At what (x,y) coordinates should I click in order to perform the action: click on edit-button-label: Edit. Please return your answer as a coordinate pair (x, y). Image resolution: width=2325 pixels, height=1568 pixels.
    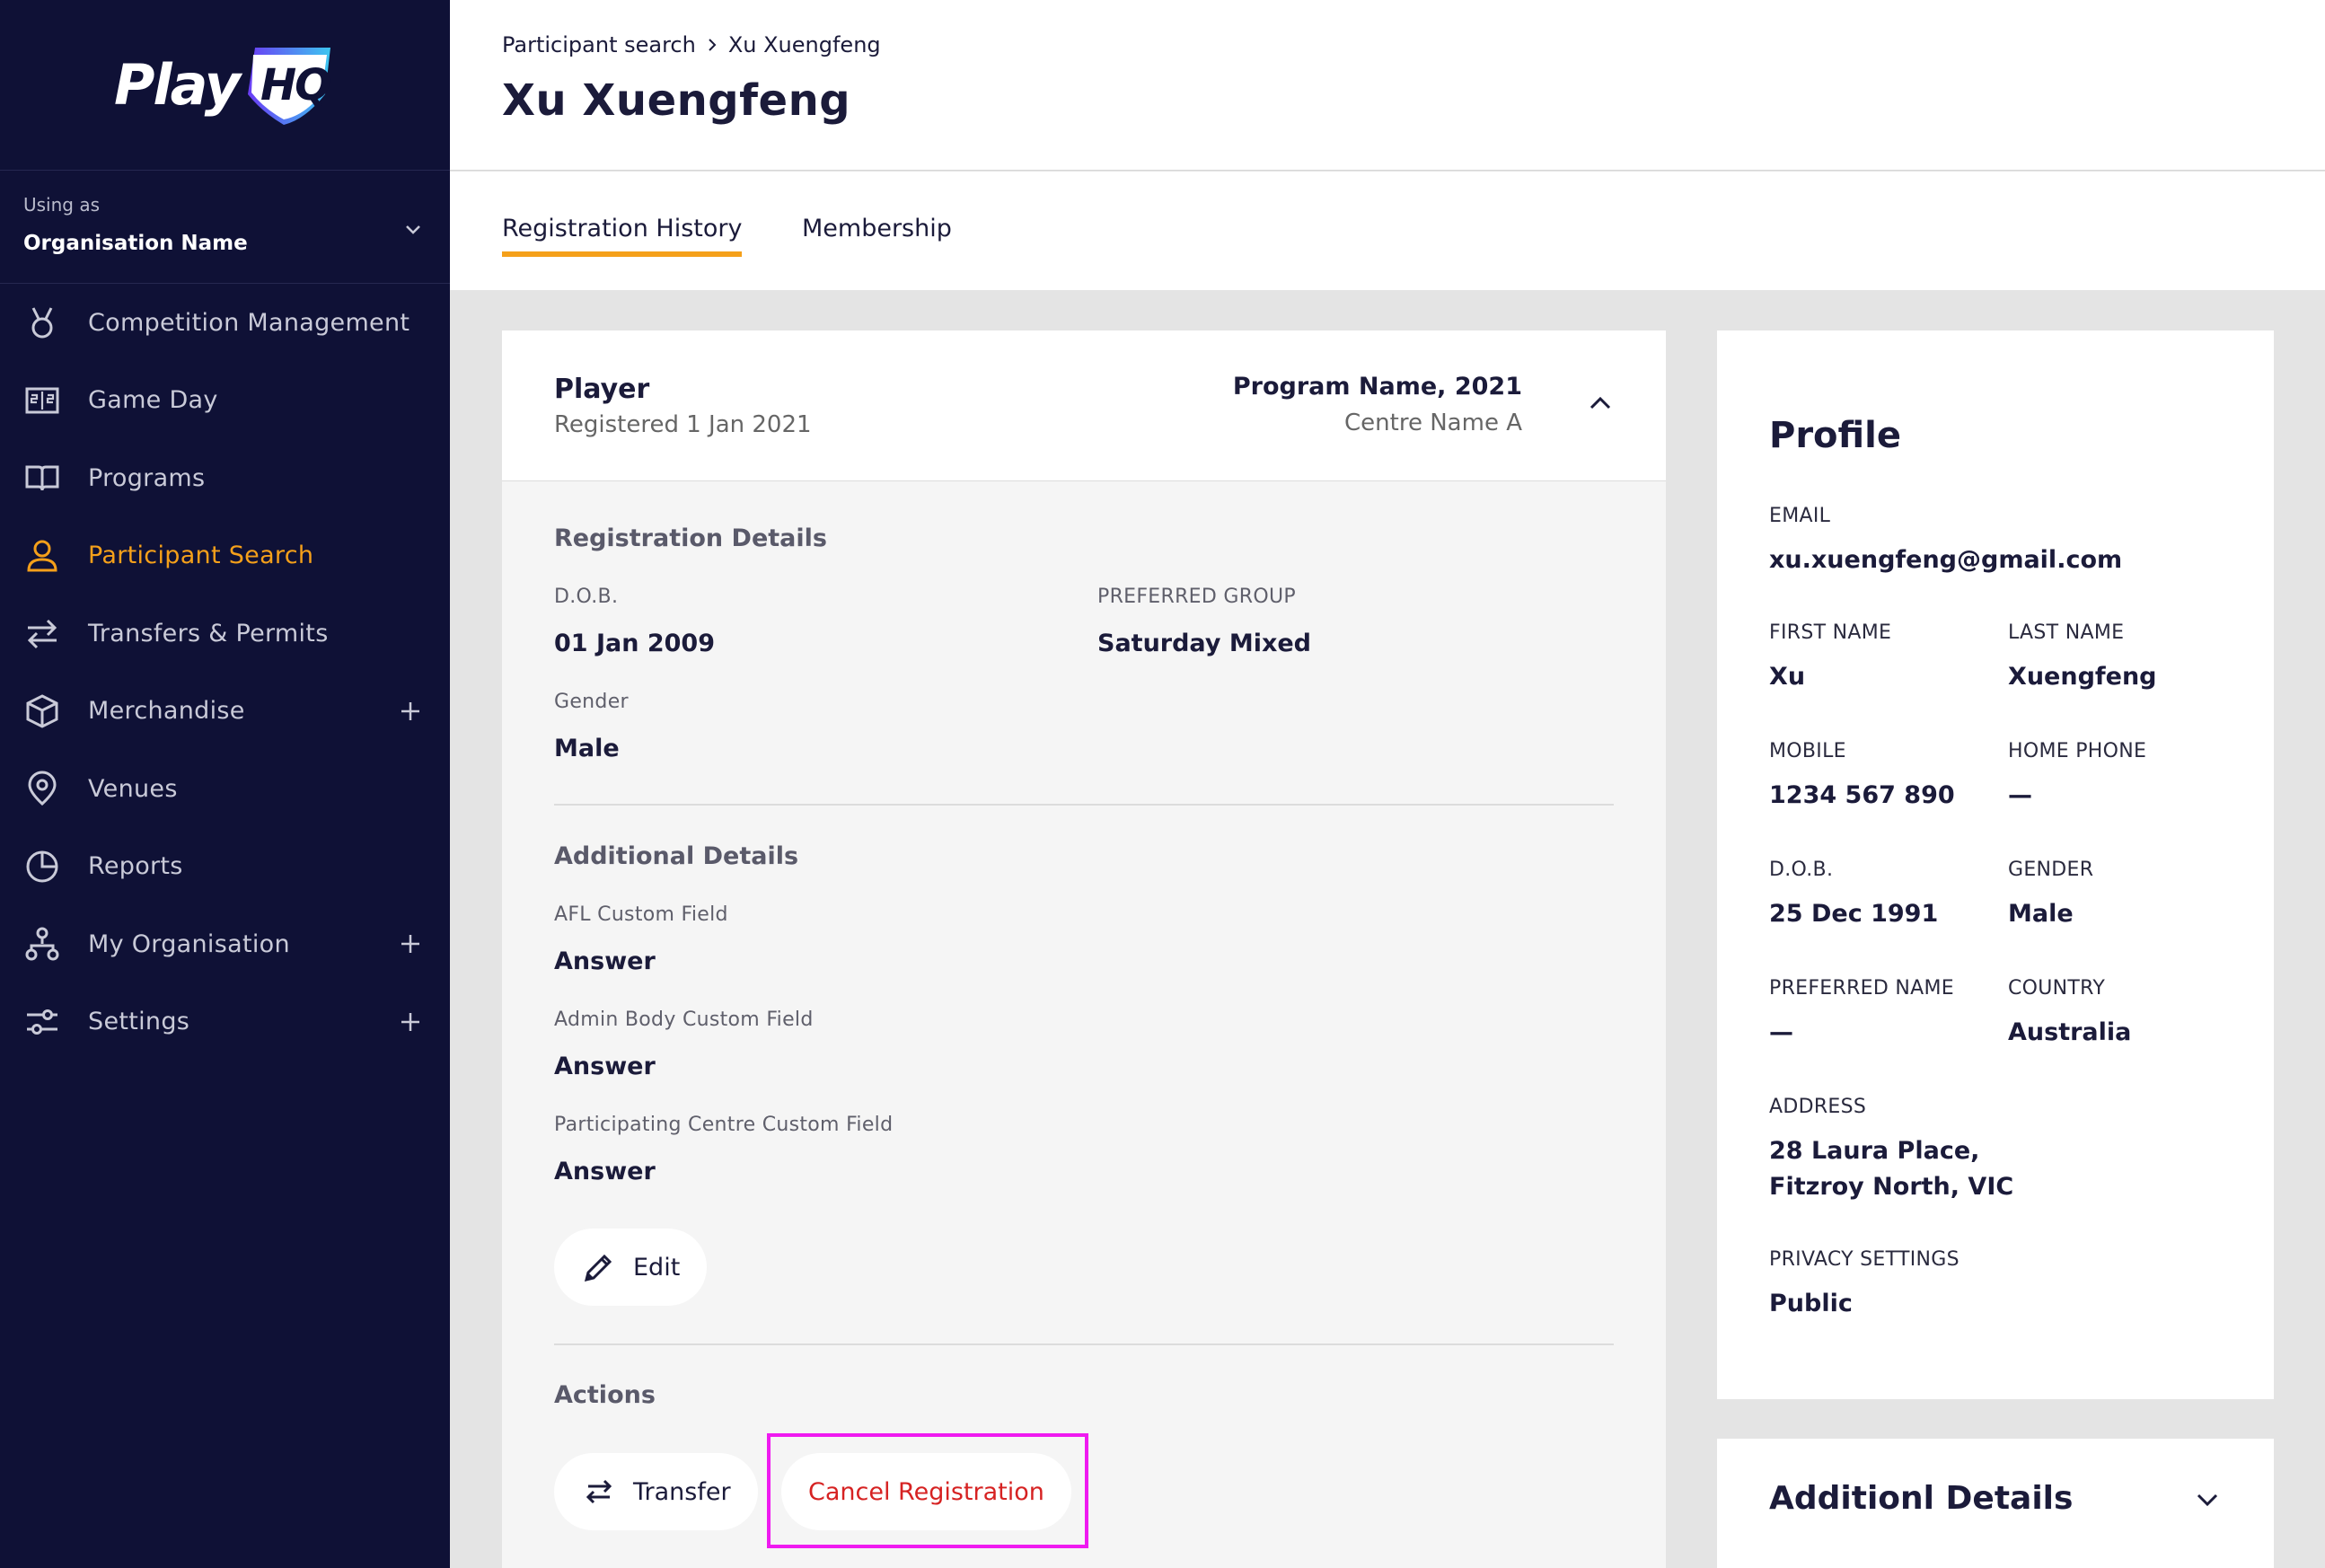
    Looking at the image, I should click on (657, 1267).